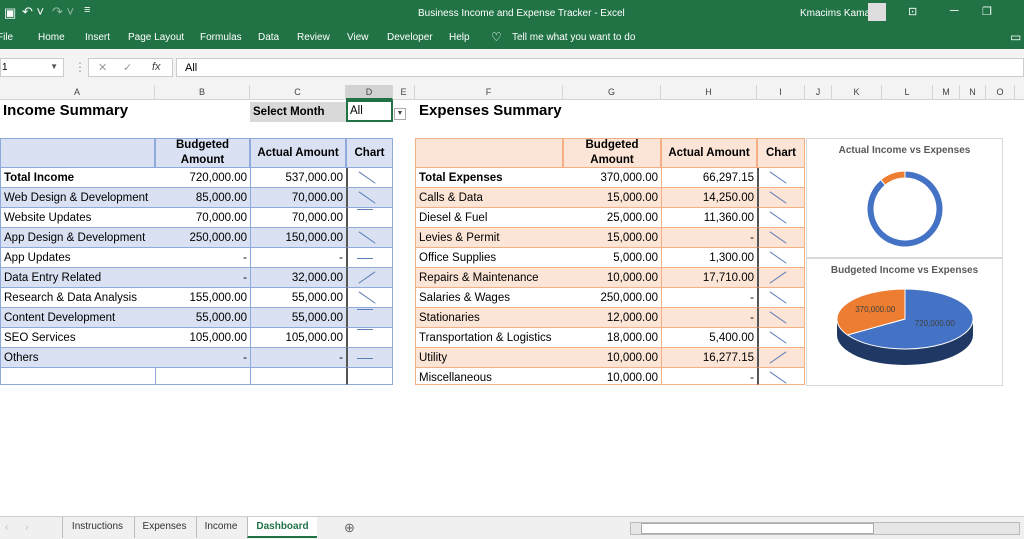 This screenshot has height=539, width=1024. Describe the element at coordinates (709, 92) in the screenshot. I see `column-header-h: H` at that location.